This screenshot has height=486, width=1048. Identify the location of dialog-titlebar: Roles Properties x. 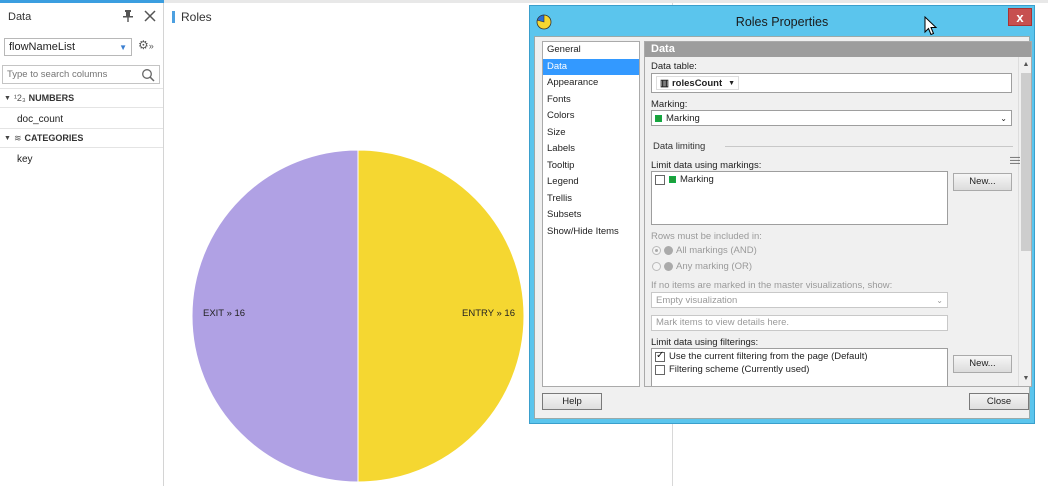
(782, 21).